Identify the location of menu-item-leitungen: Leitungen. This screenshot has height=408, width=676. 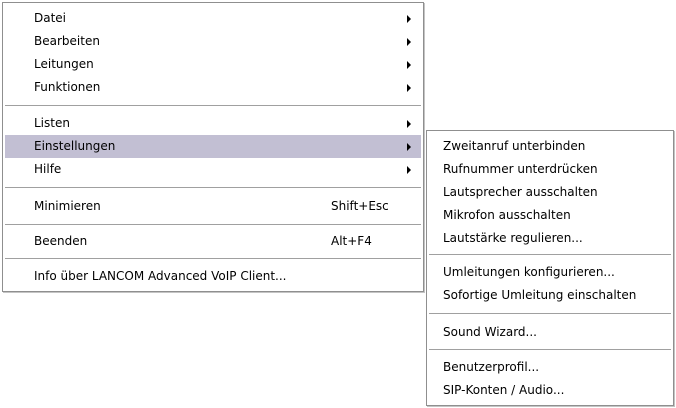
(213, 64).